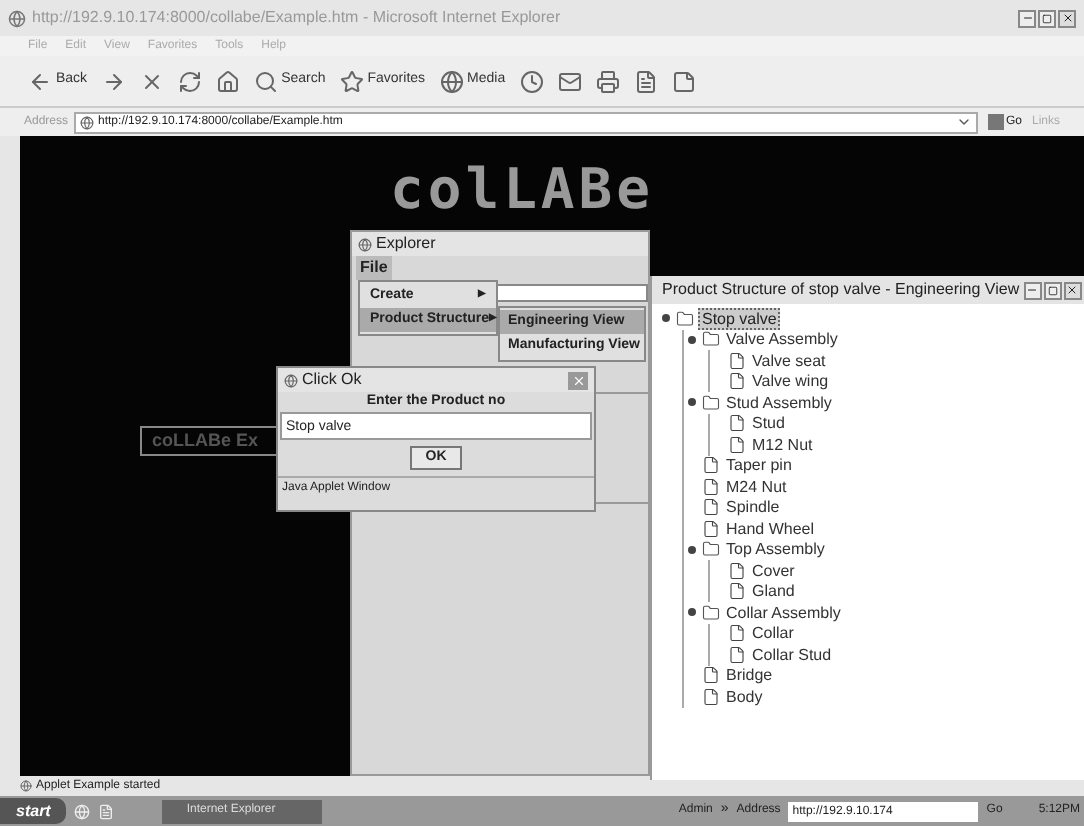  I want to click on tree-item: Gland, so click(773, 591).